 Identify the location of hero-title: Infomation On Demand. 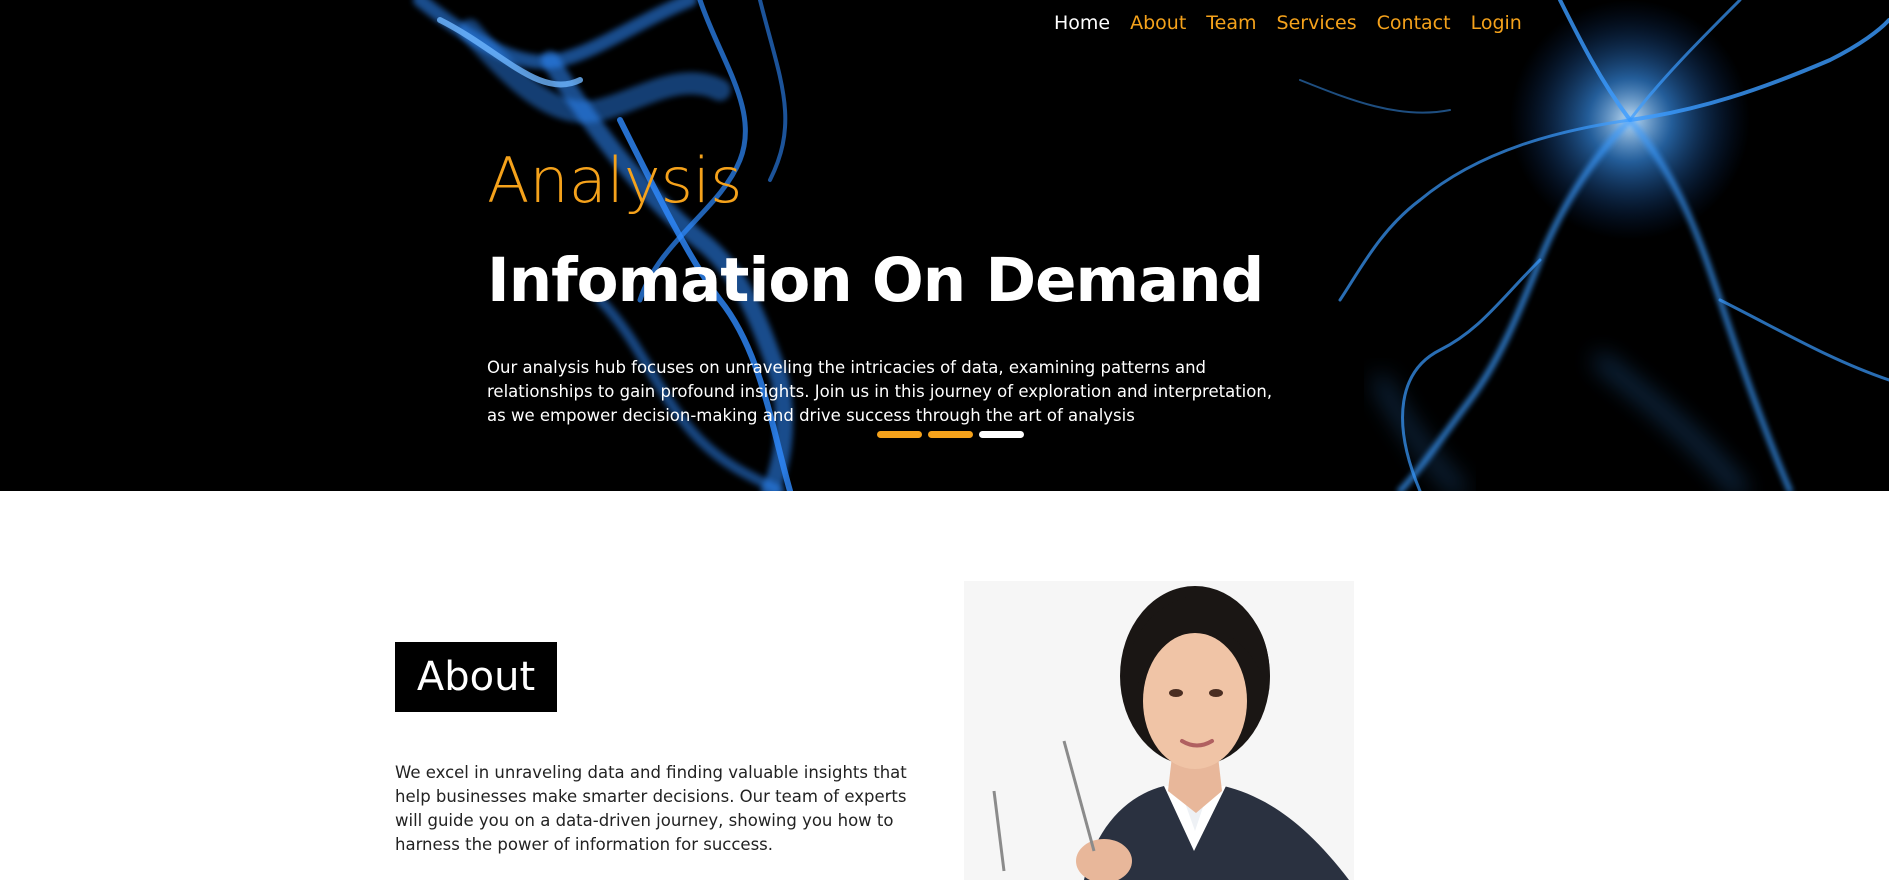
(875, 280).